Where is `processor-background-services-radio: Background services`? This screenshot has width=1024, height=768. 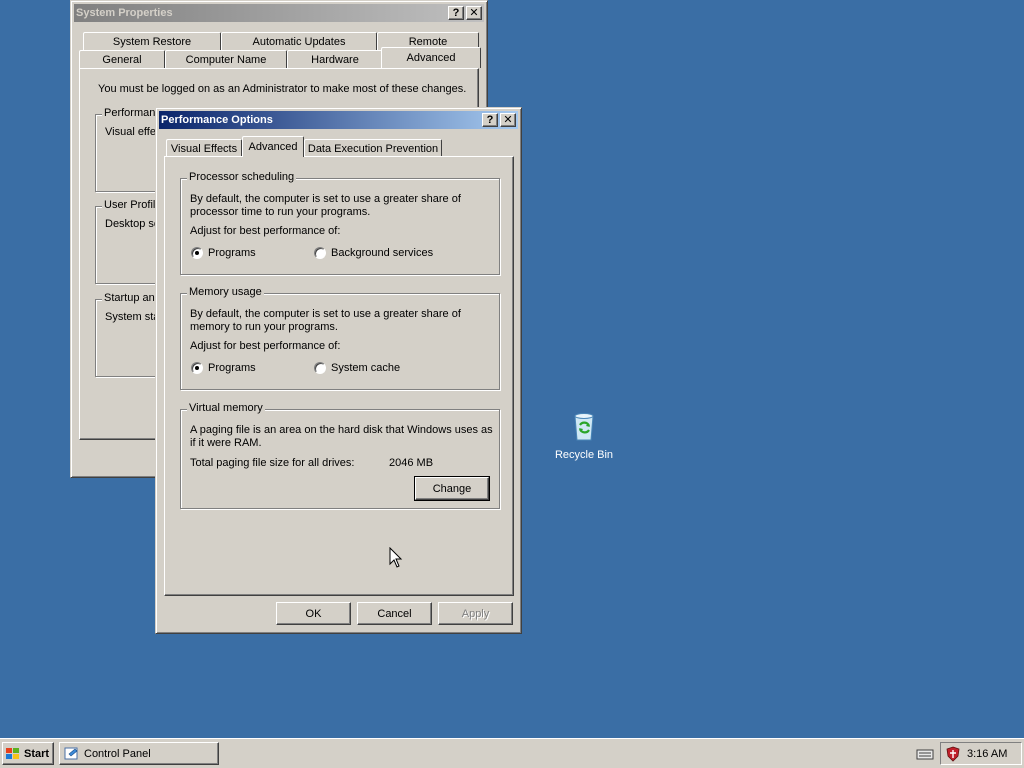
processor-background-services-radio: Background services is located at coordinates (373, 253).